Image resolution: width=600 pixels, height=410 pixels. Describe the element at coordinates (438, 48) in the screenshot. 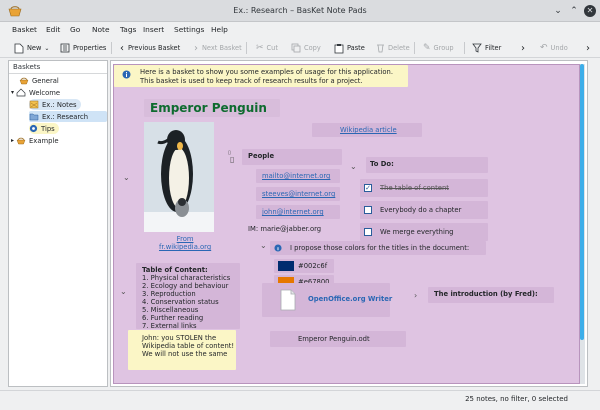

I see `group-button: ✎ Group` at that location.